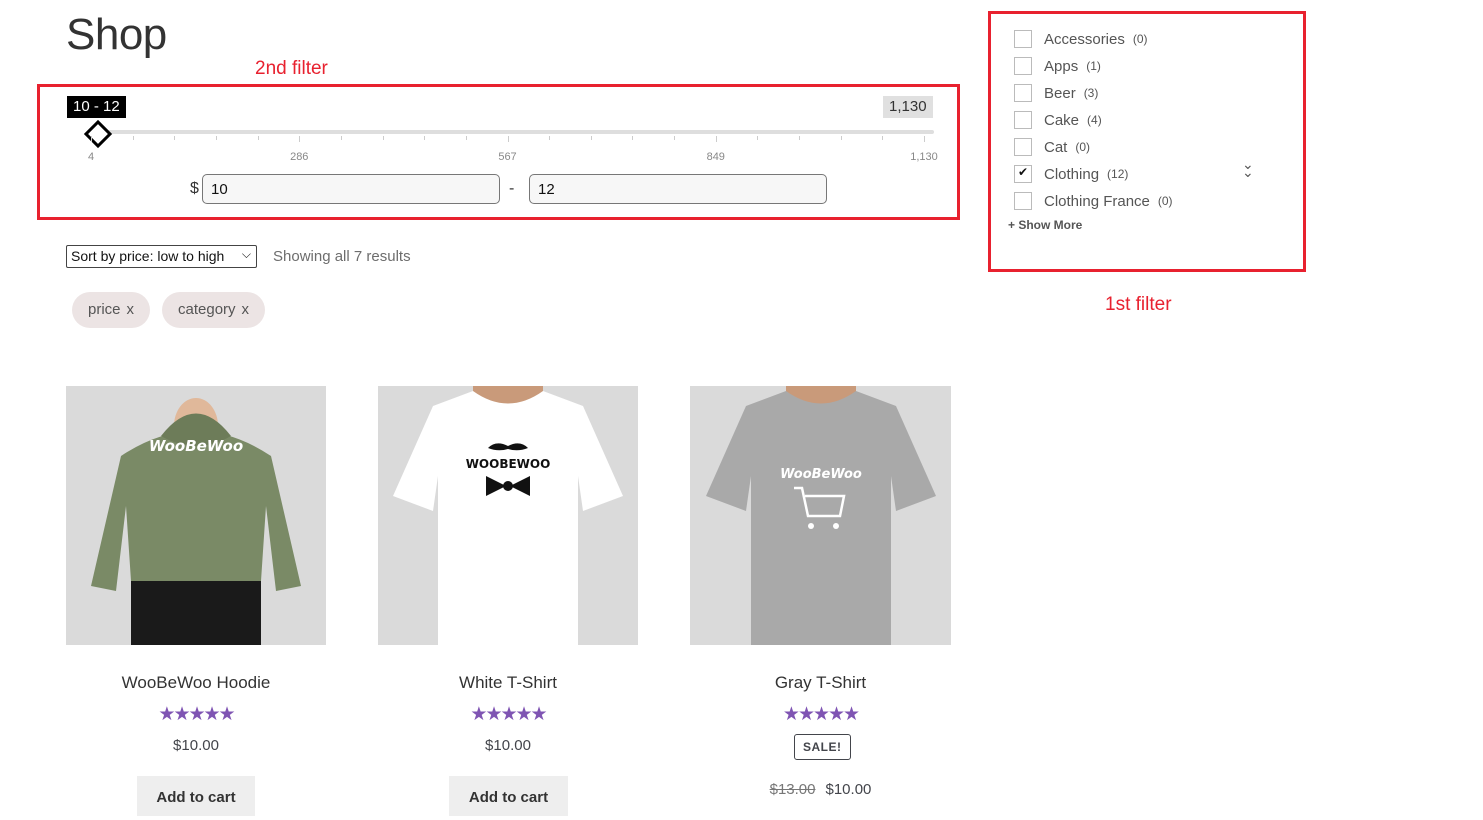 The height and width of the screenshot is (820, 1483). Describe the element at coordinates (196, 446) in the screenshot. I see `hoodie-print-text: WooBeWoo` at that location.